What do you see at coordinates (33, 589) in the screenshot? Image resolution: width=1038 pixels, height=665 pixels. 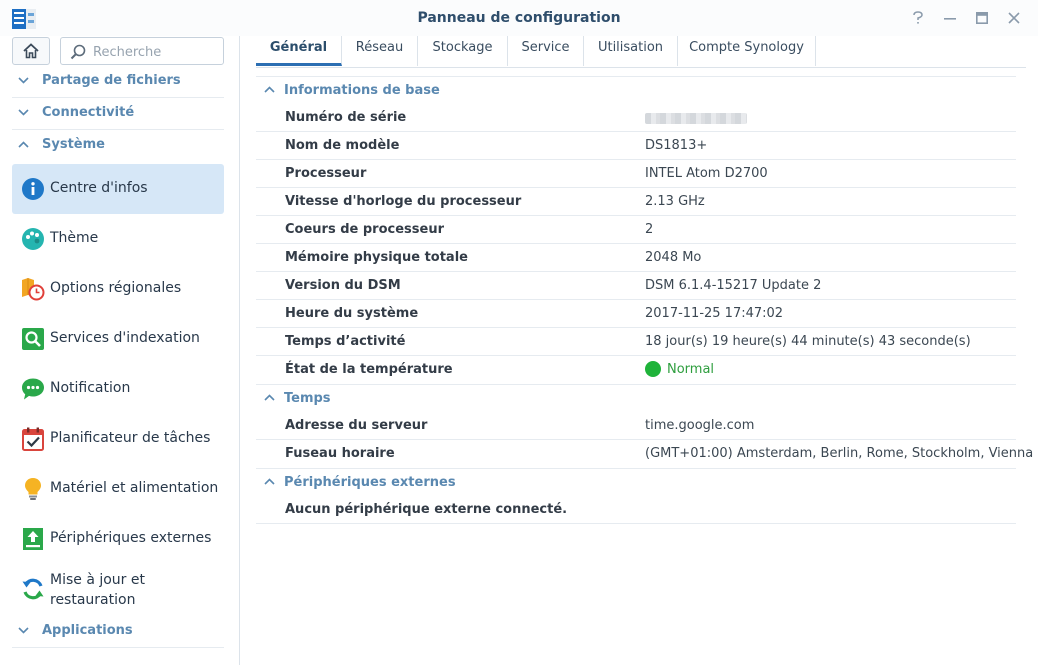 I see `refresh-icon` at bounding box center [33, 589].